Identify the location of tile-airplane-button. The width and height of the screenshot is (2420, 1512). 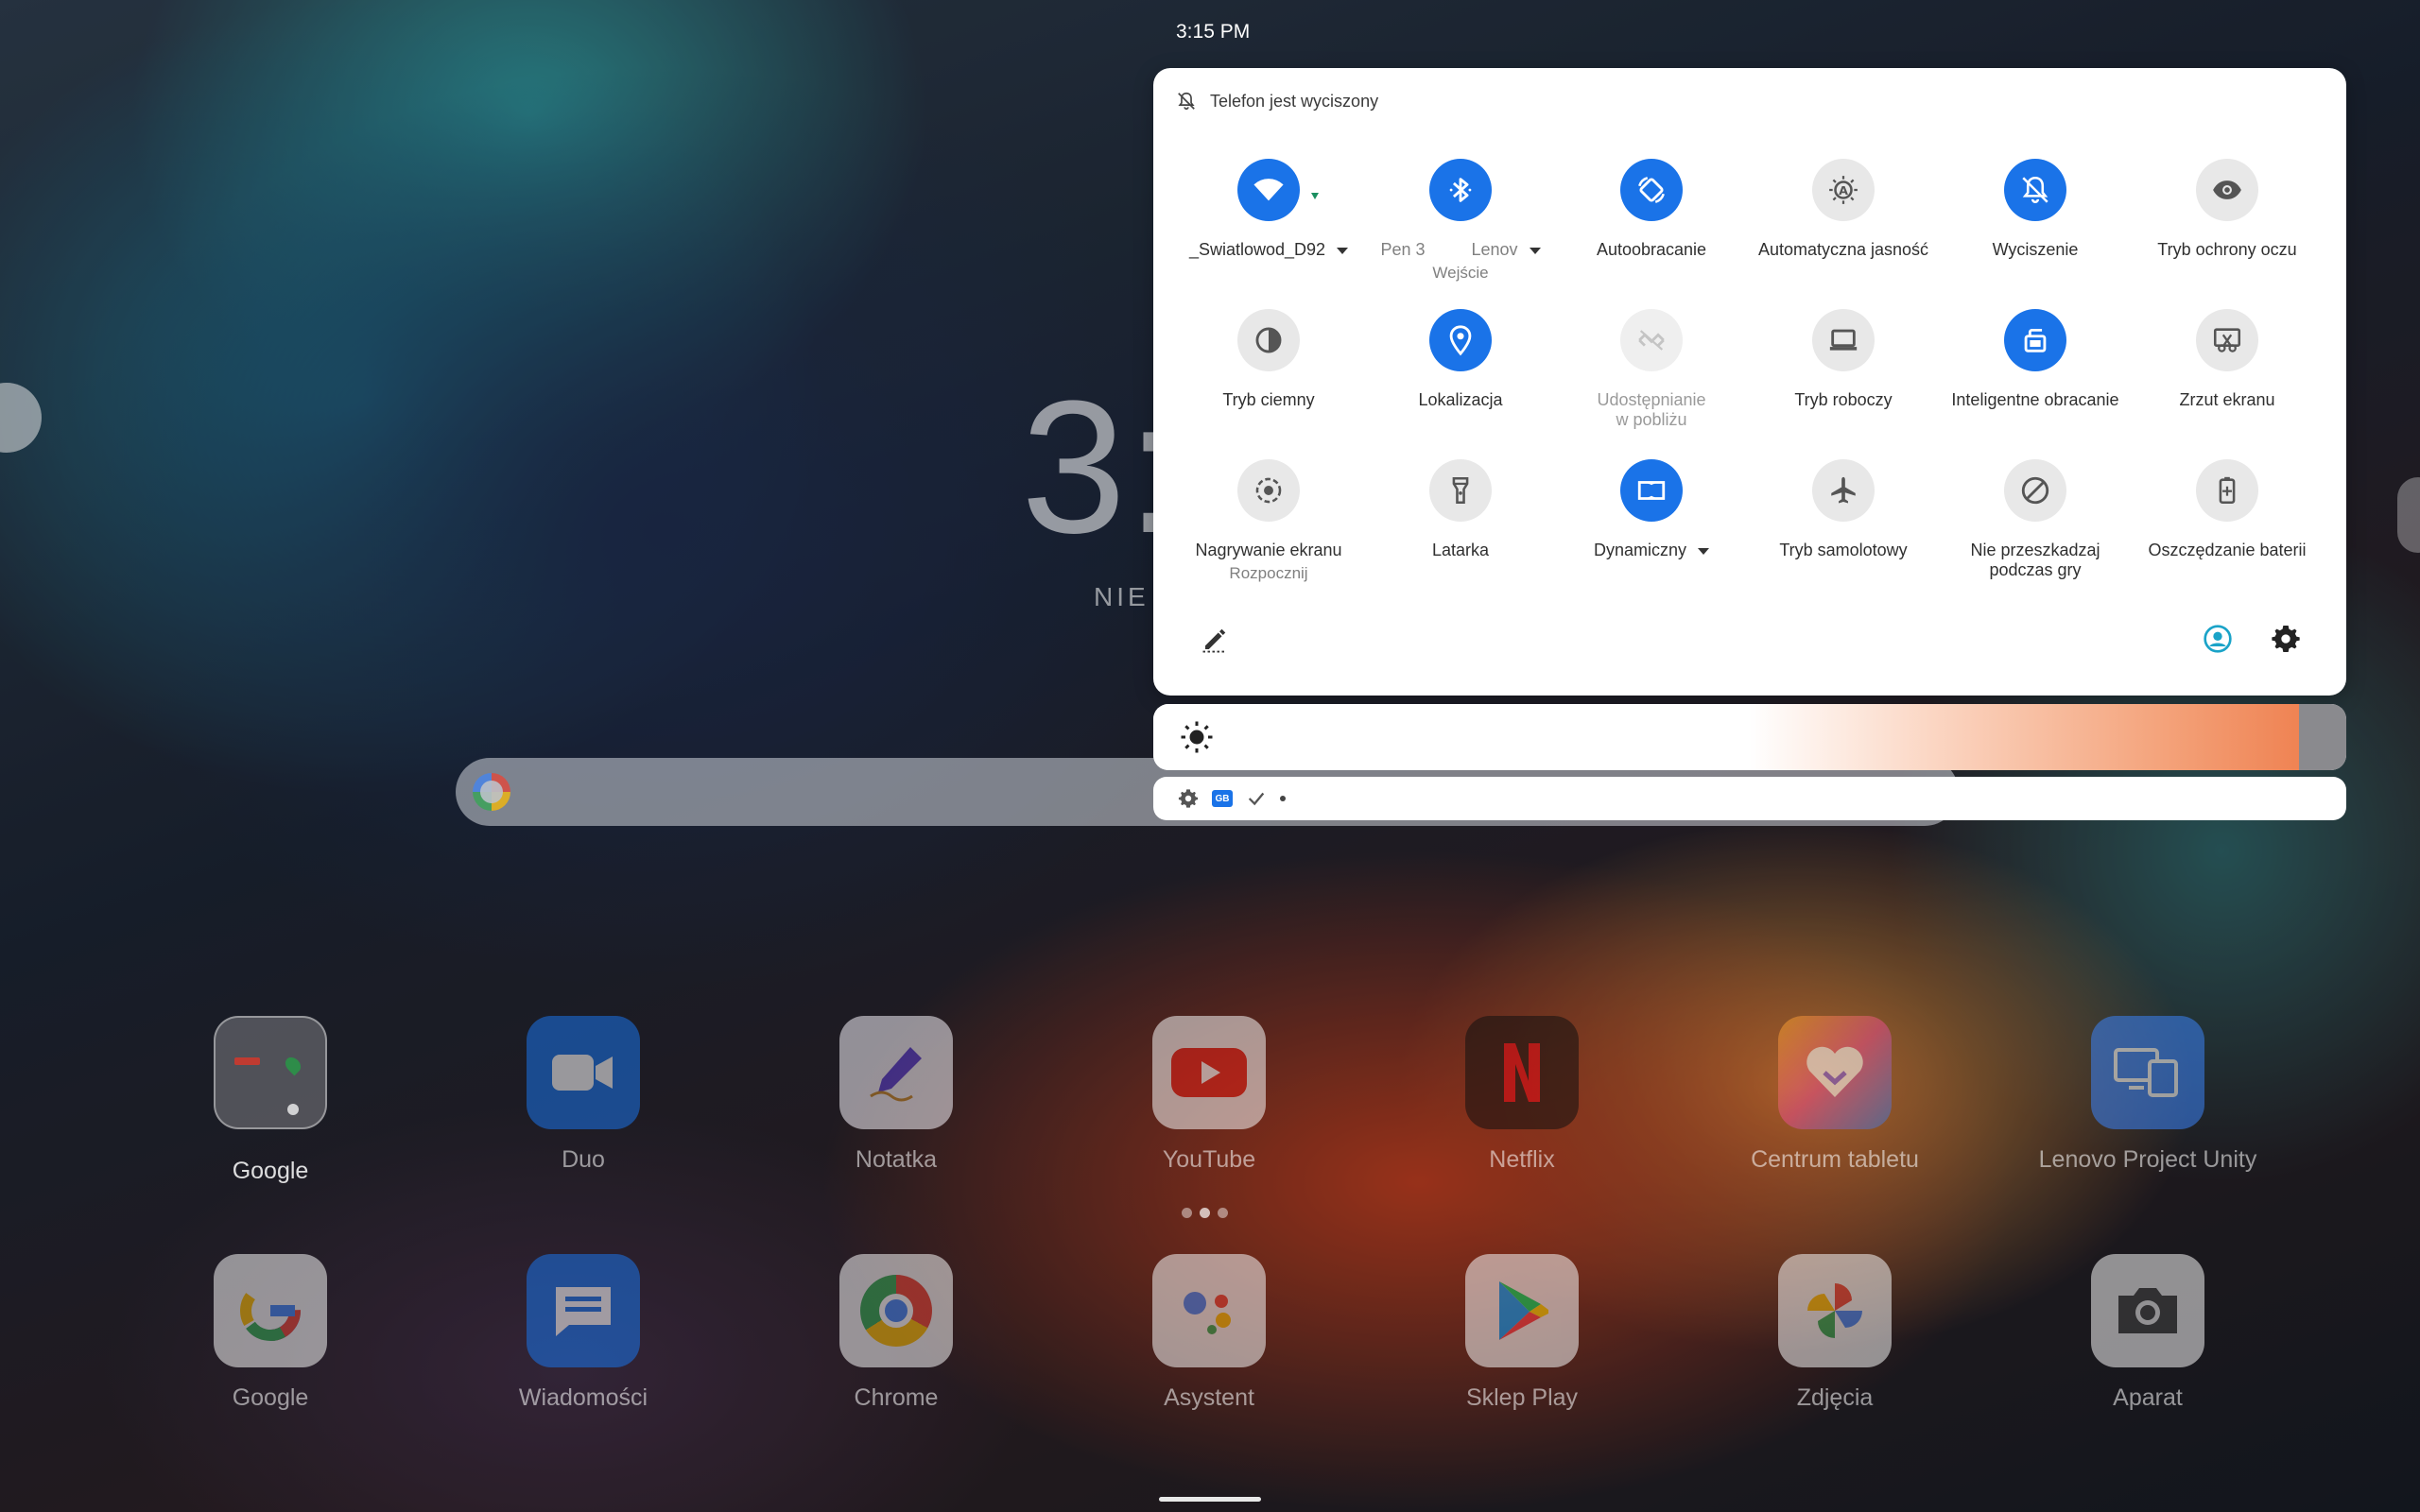
(1843, 490).